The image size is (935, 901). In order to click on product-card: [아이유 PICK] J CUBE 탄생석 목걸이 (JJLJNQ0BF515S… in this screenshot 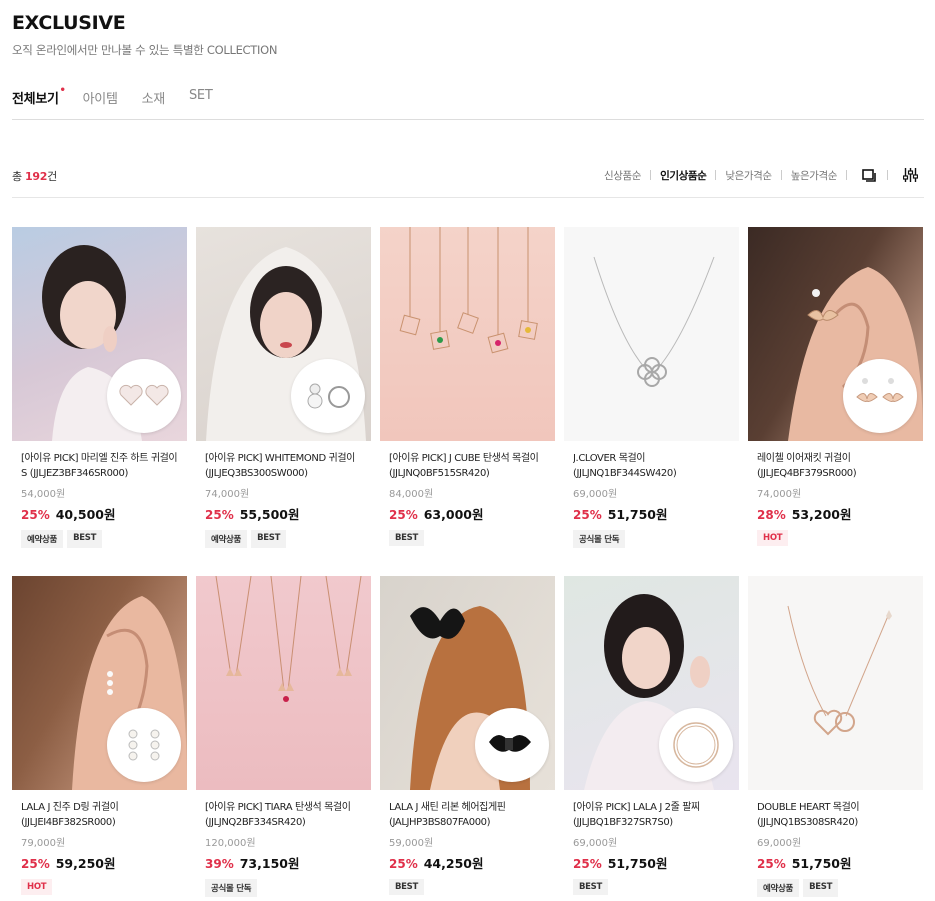, I will do `click(467, 386)`.